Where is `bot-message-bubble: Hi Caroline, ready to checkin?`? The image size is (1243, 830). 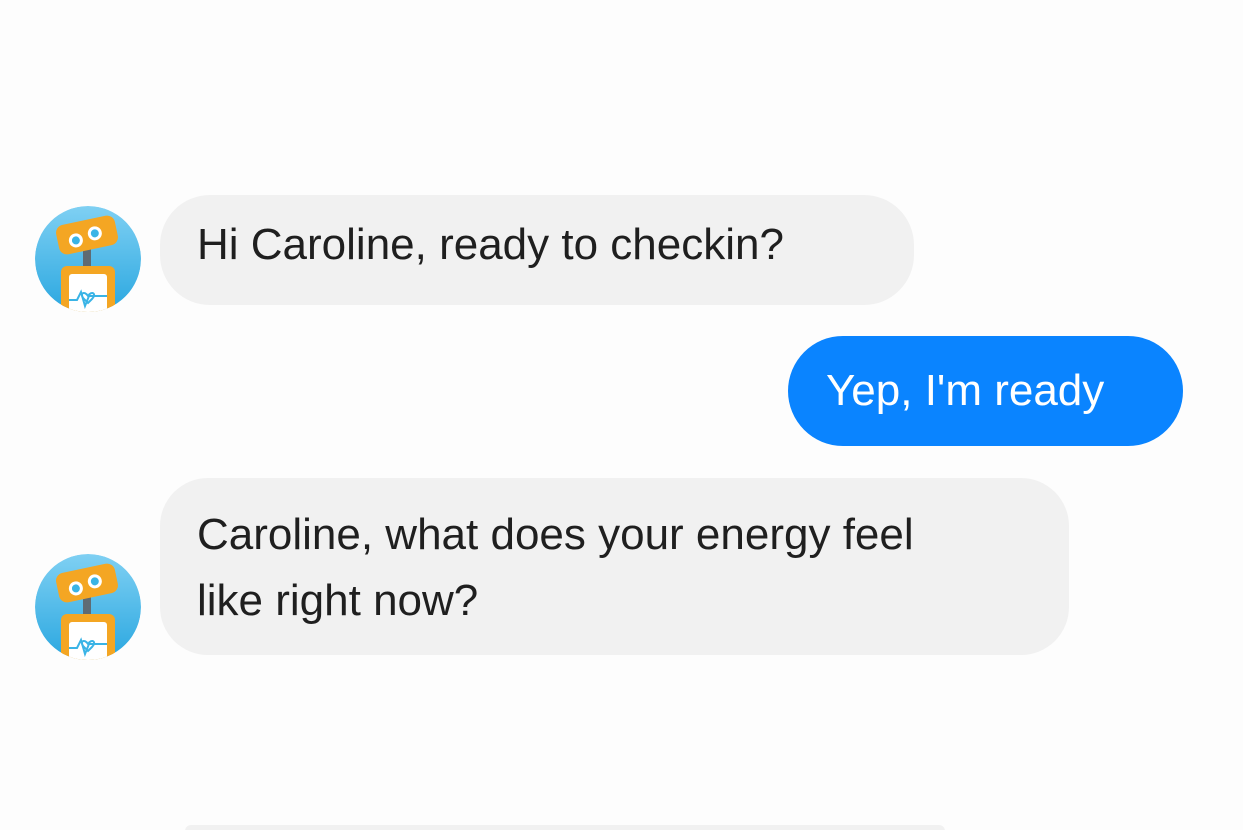 bot-message-bubble: Hi Caroline, ready to checkin? is located at coordinates (537, 250).